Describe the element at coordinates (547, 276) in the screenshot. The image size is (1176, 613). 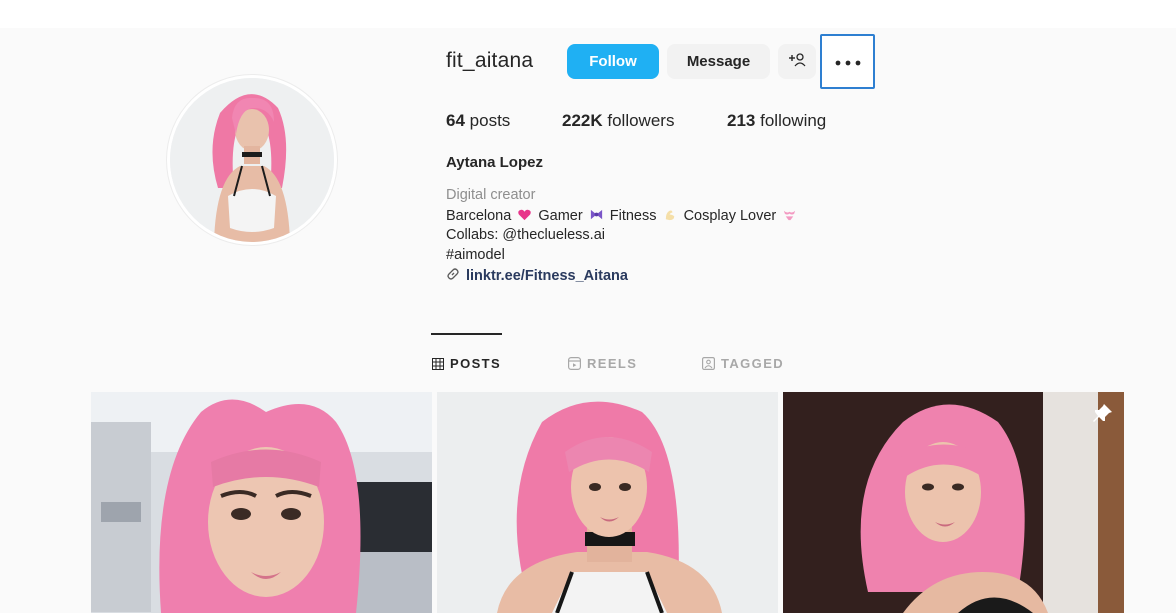
I see `profile-link-text: linktr.ee/Fitness_Aitana` at that location.